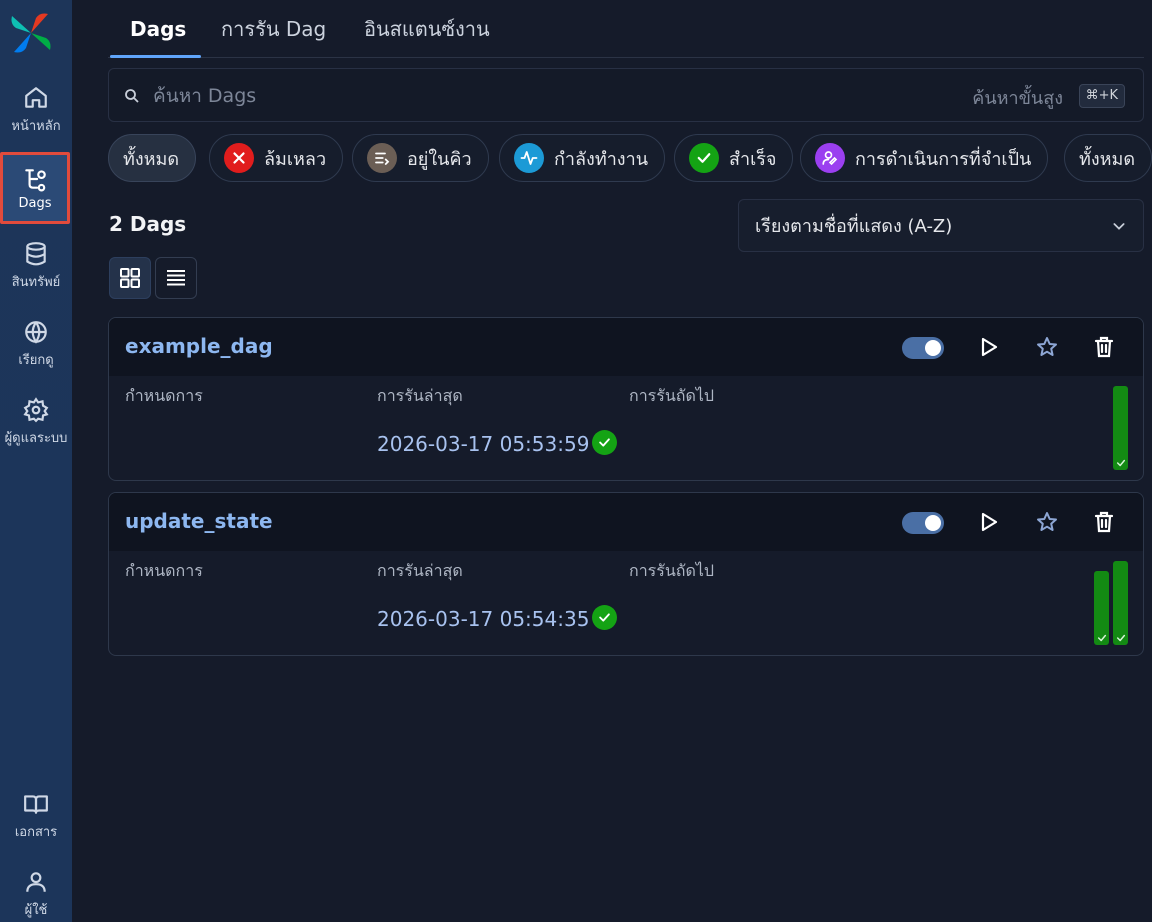  I want to click on sidebar-item-home: หน้าหลัก, so click(36, 110).